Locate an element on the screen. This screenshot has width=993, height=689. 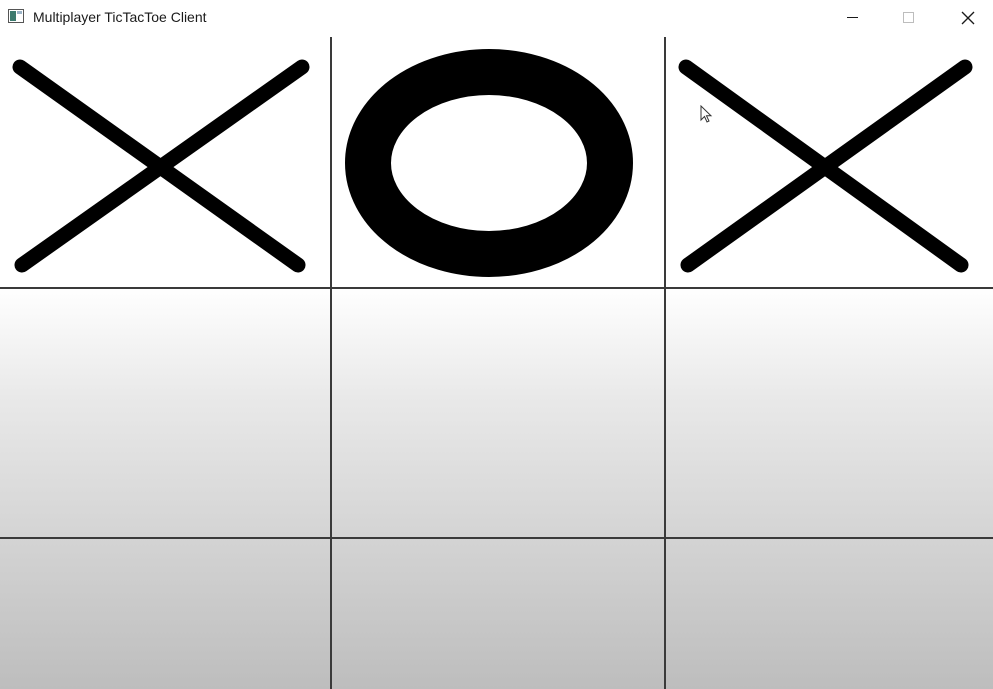
minimize-icon is located at coordinates (852, 17).